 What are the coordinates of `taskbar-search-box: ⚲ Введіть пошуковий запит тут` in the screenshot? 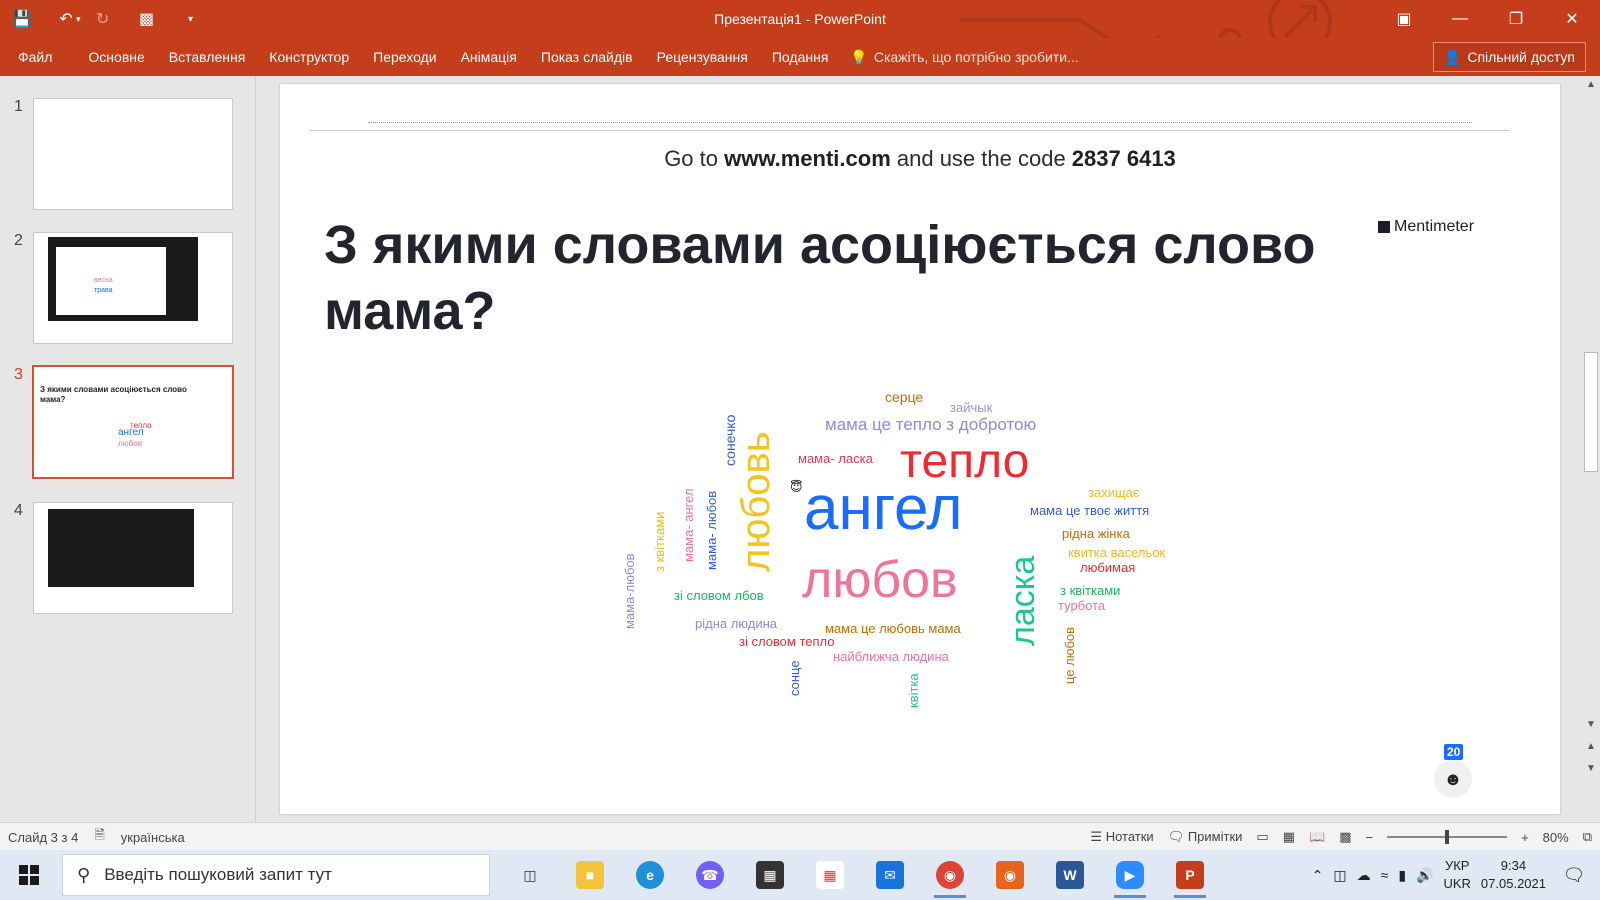 It's located at (276, 875).